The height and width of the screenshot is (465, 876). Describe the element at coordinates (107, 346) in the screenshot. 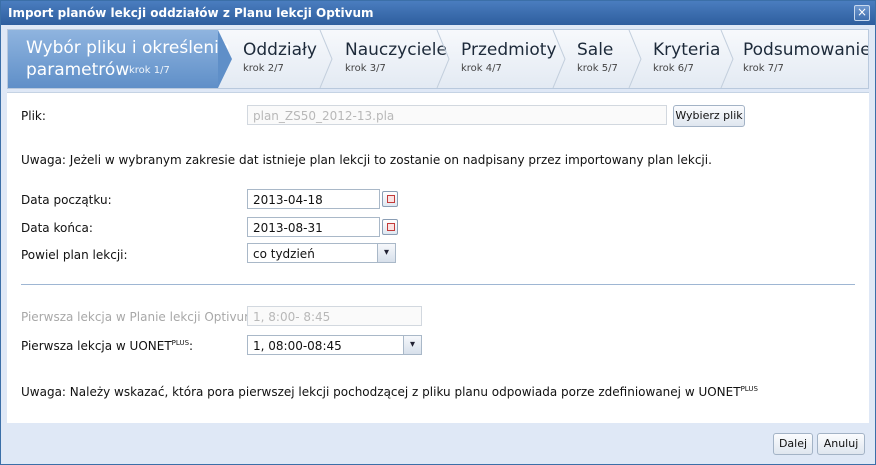

I see `first-lesson-uonet-label: Pierwsza lekcja w UONETPLUS:` at that location.